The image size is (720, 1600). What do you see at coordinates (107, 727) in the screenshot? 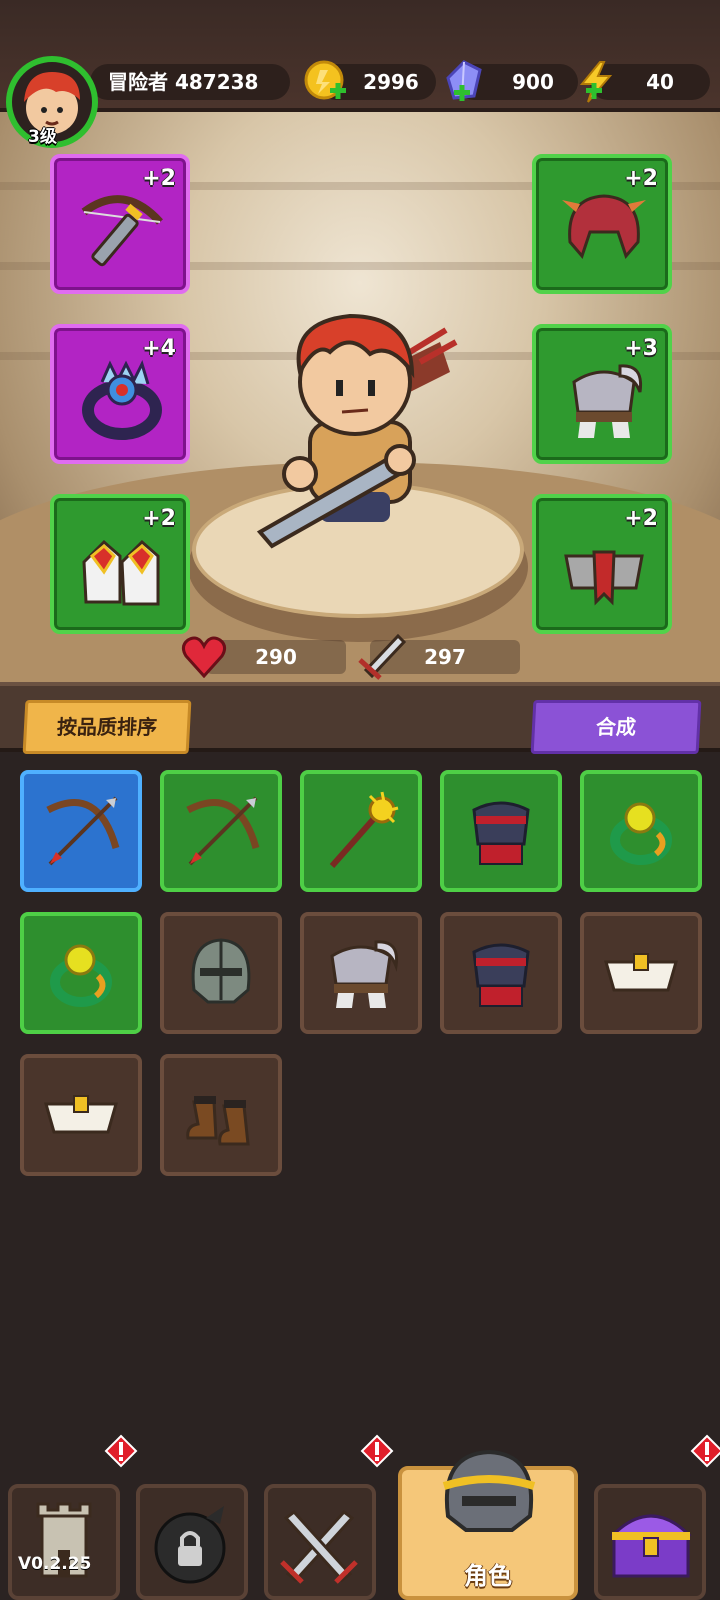
I see `sort-by-quality-button: 按品质排序` at bounding box center [107, 727].